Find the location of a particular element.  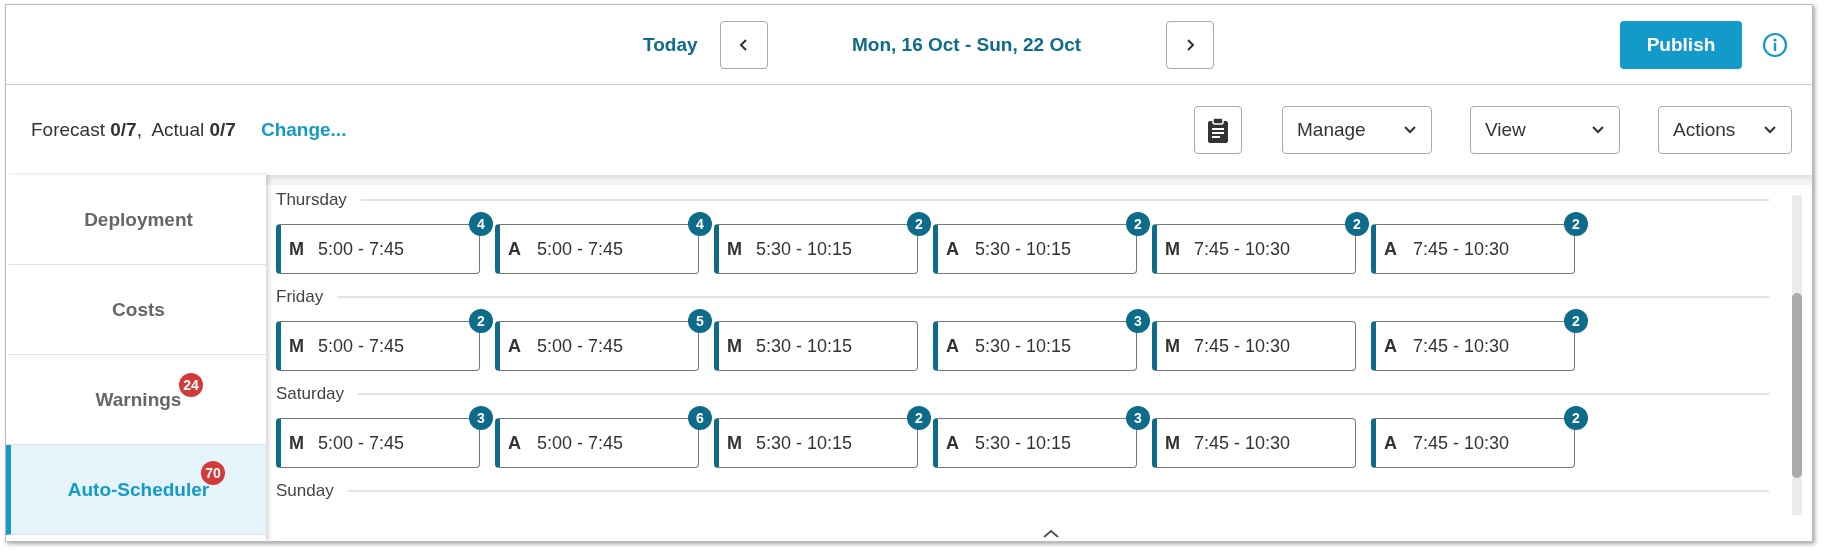

day-heading: Thursday is located at coordinates (311, 200).